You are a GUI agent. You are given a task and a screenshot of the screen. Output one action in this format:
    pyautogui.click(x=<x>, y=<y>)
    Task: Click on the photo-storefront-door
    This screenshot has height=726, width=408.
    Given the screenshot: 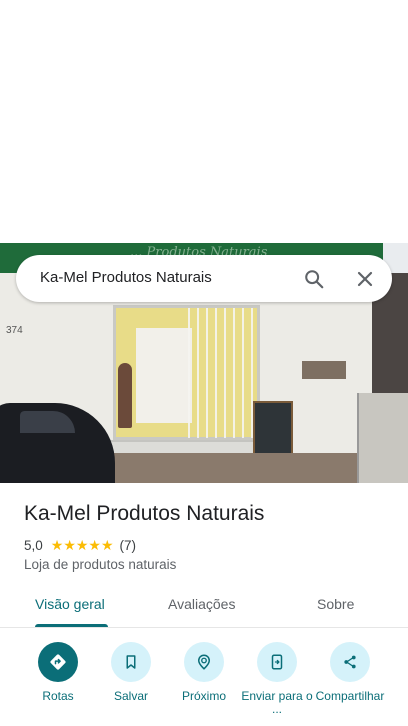 What is the action you would take?
    pyautogui.click(x=186, y=372)
    